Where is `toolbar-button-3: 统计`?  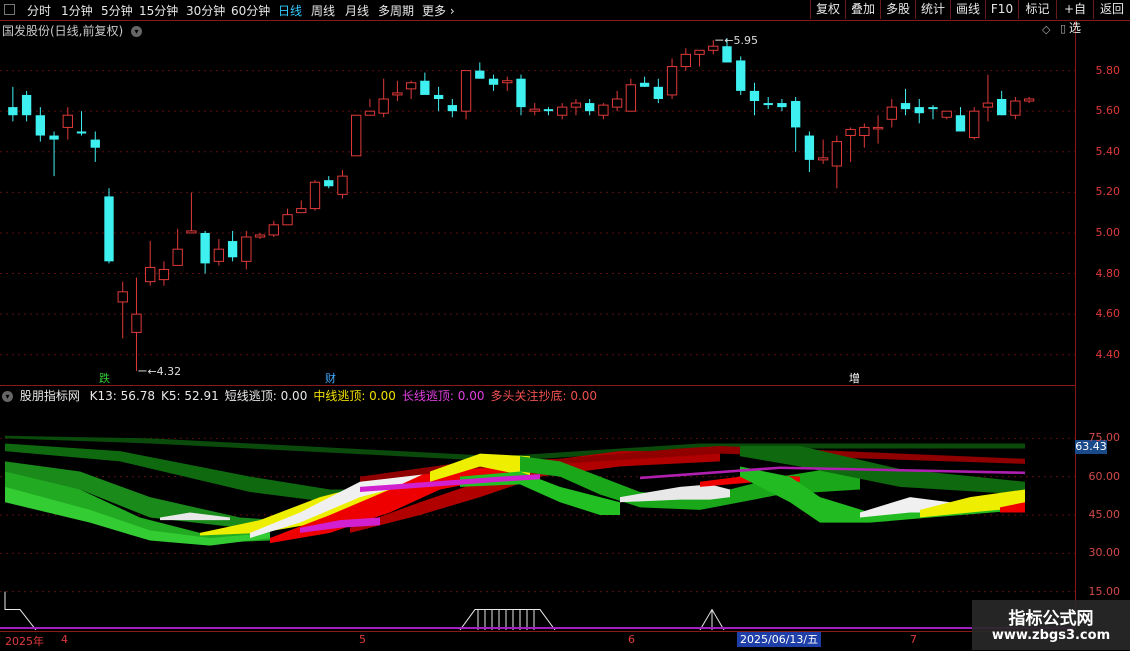 toolbar-button-3: 统计 is located at coordinates (932, 9).